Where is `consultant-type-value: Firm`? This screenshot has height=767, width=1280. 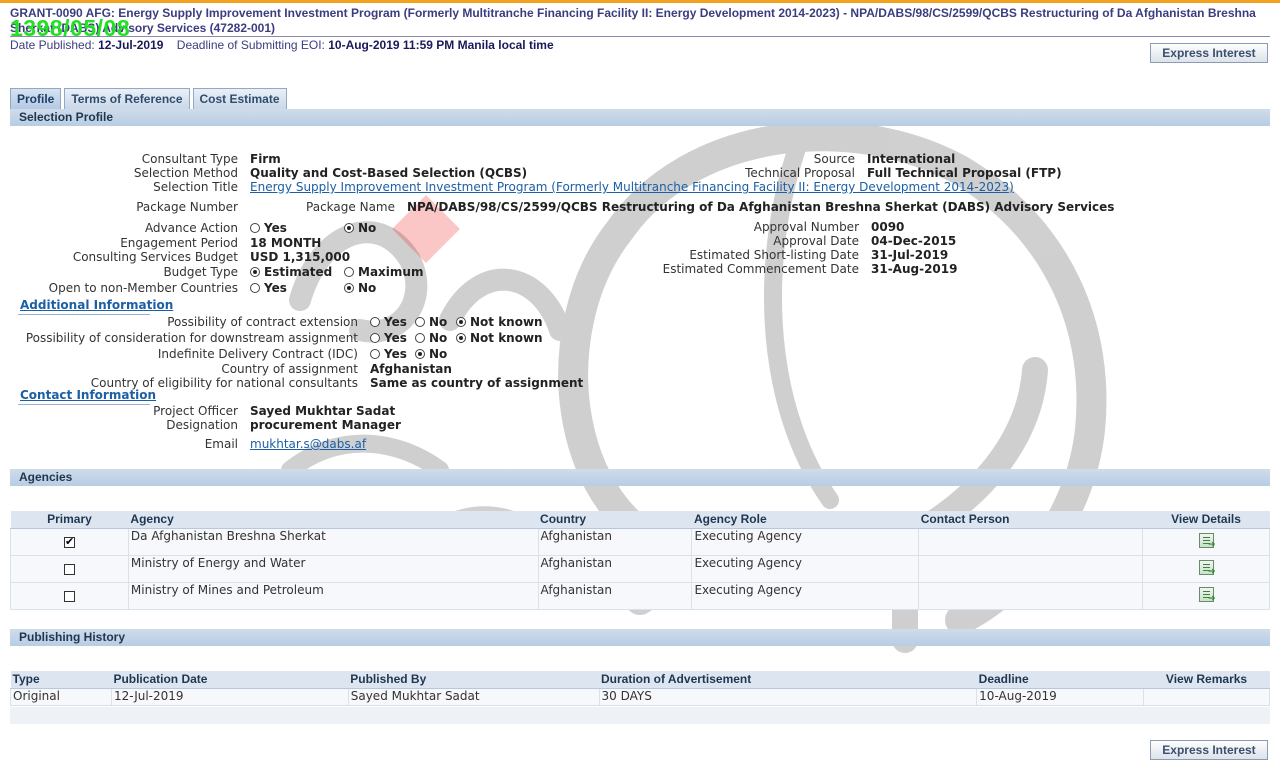
consultant-type-value: Firm is located at coordinates (265, 159).